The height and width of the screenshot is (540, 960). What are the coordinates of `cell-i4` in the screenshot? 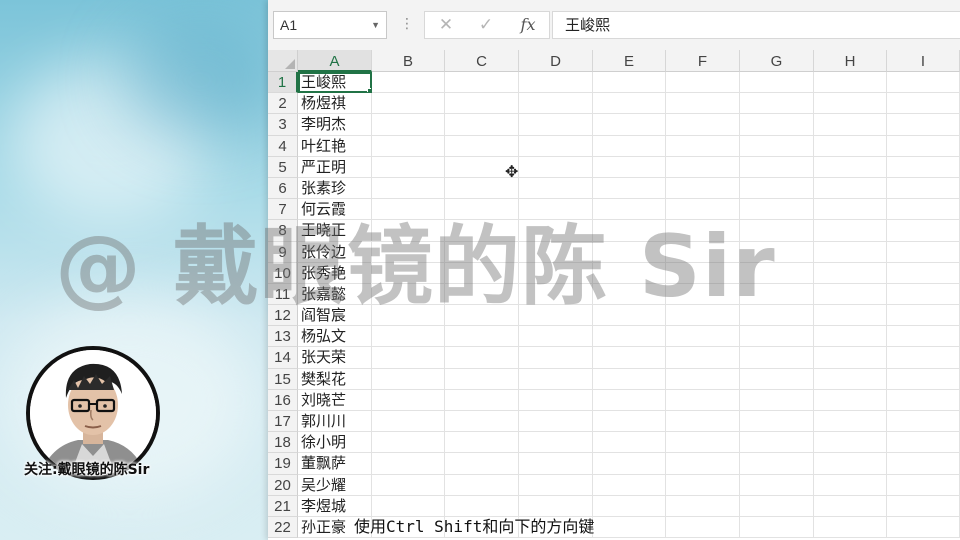 It's located at (923, 146).